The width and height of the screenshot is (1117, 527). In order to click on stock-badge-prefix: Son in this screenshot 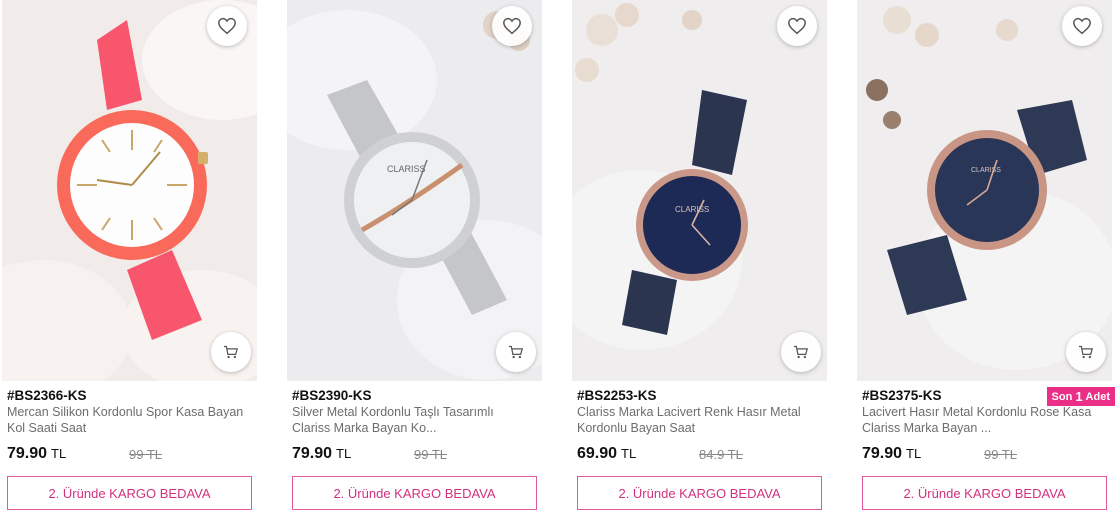, I will do `click(1062, 396)`.